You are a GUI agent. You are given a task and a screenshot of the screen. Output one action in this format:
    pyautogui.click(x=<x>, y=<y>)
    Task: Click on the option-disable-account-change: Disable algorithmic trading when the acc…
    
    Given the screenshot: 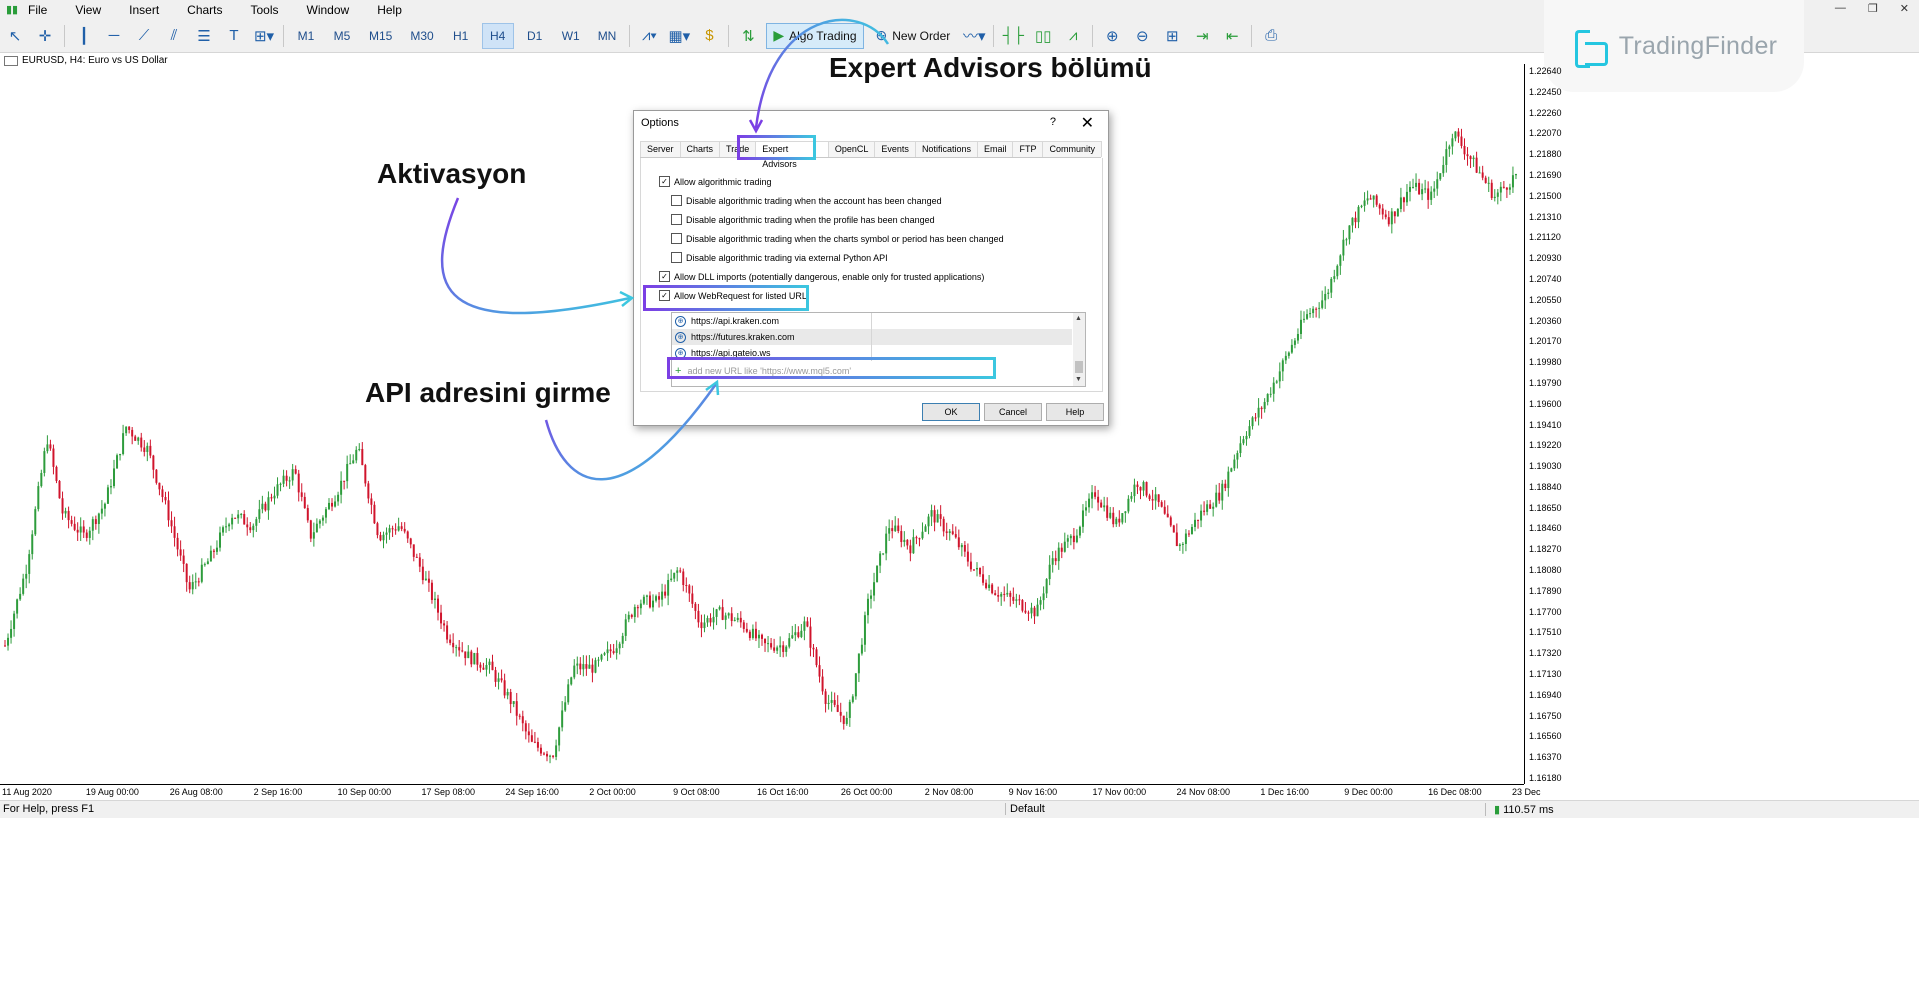 What is the action you would take?
    pyautogui.click(x=806, y=200)
    